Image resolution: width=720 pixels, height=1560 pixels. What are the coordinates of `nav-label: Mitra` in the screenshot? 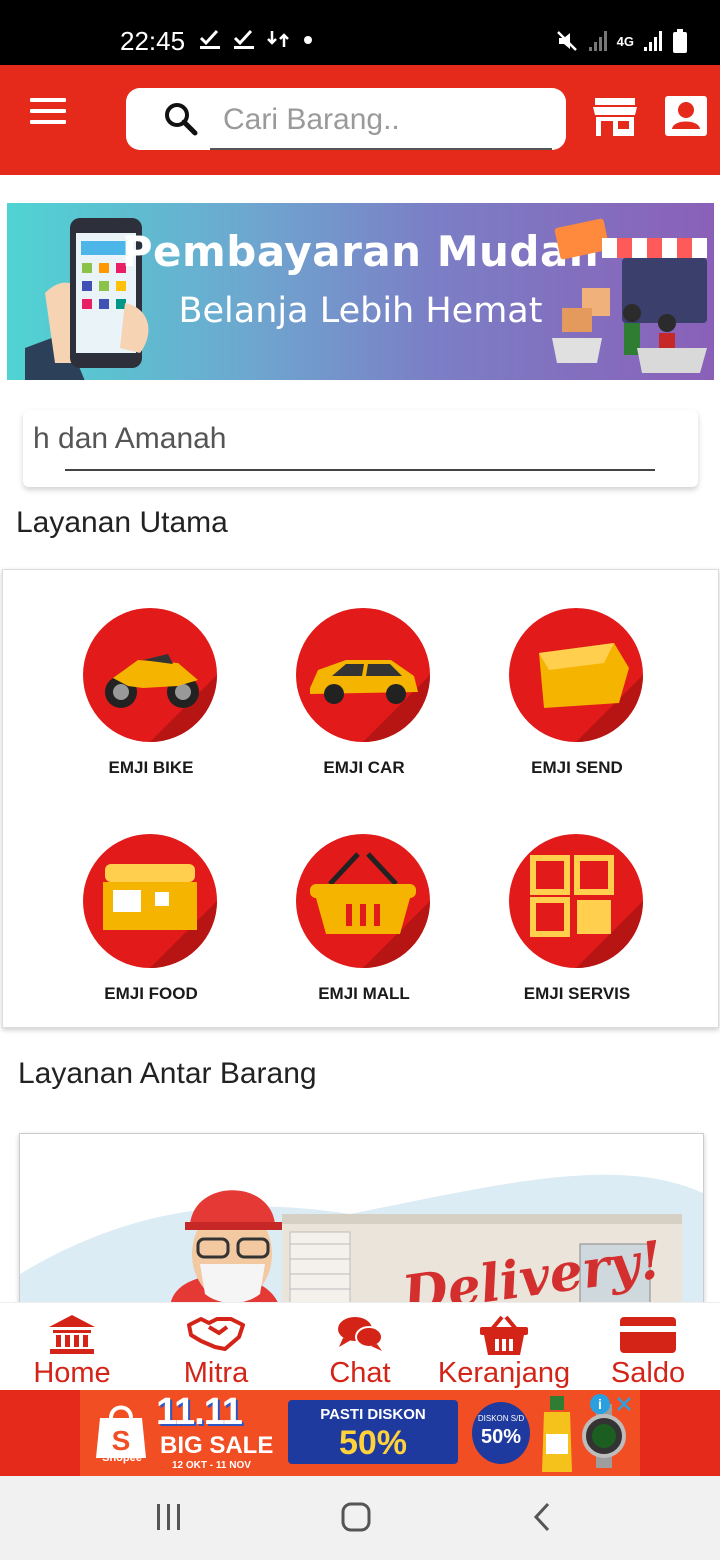 It's located at (216, 1373).